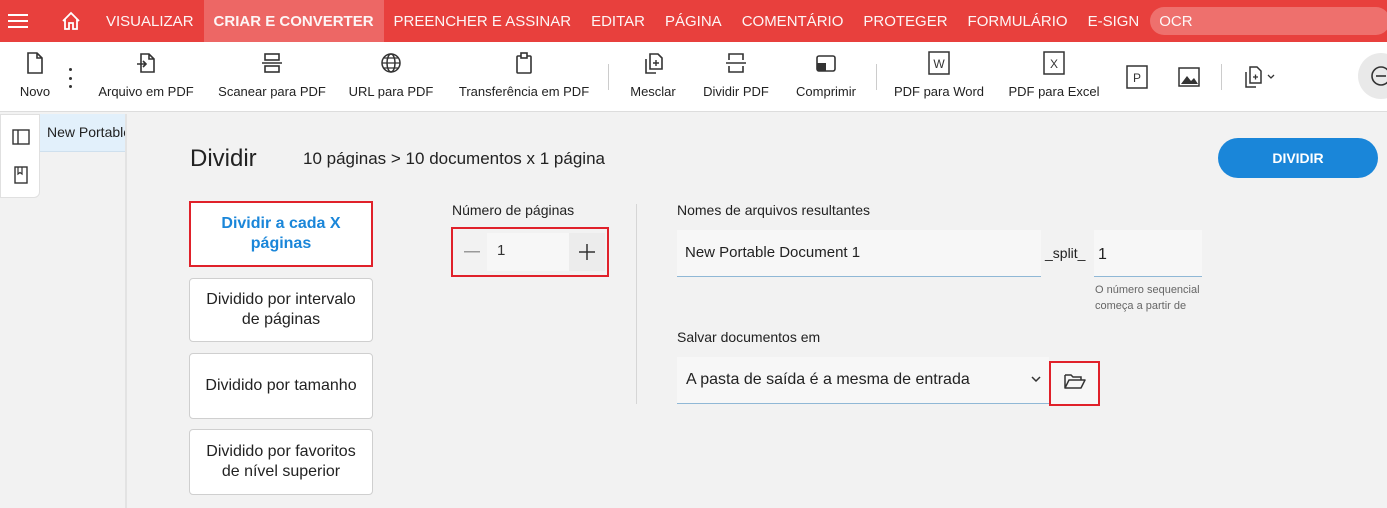 The height and width of the screenshot is (508, 1387). I want to click on scanear-para-pdf-label: Scanear para PDF, so click(272, 91).